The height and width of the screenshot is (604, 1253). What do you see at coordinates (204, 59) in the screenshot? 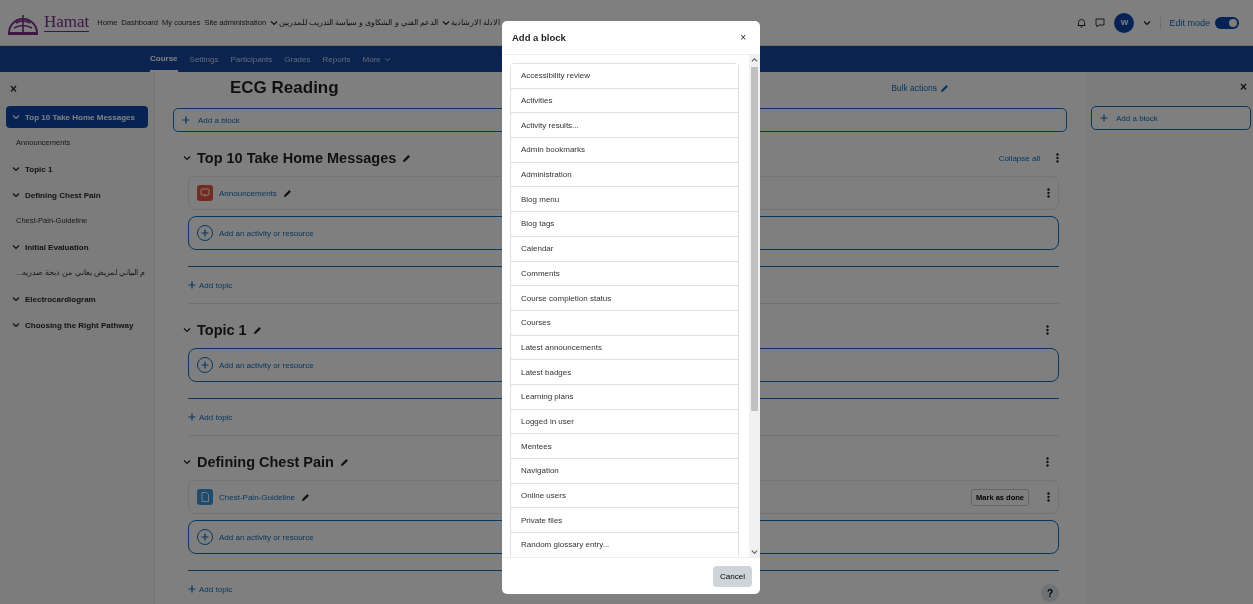
I see `nav-tab: Settings` at bounding box center [204, 59].